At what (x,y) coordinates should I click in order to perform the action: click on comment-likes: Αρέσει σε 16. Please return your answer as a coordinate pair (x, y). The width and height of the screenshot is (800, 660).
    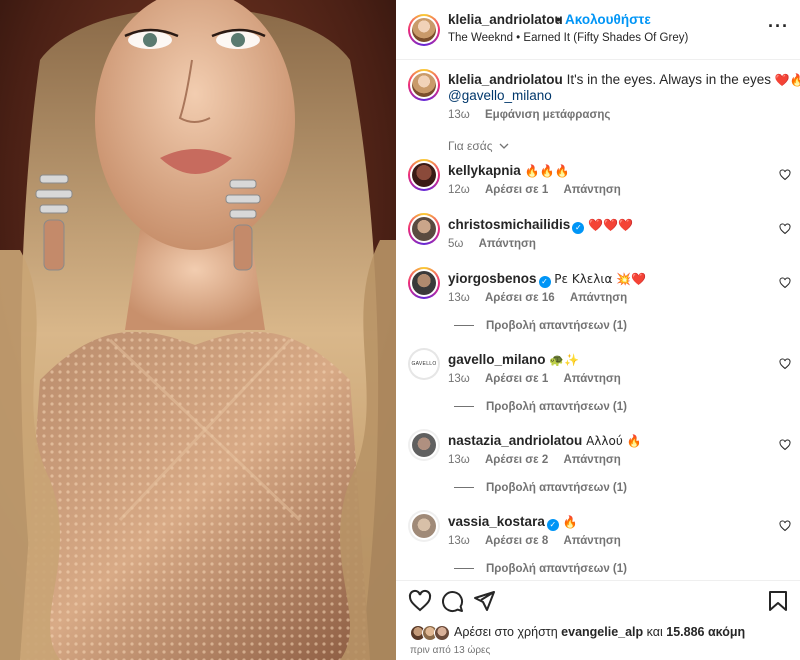
    Looking at the image, I should click on (520, 298).